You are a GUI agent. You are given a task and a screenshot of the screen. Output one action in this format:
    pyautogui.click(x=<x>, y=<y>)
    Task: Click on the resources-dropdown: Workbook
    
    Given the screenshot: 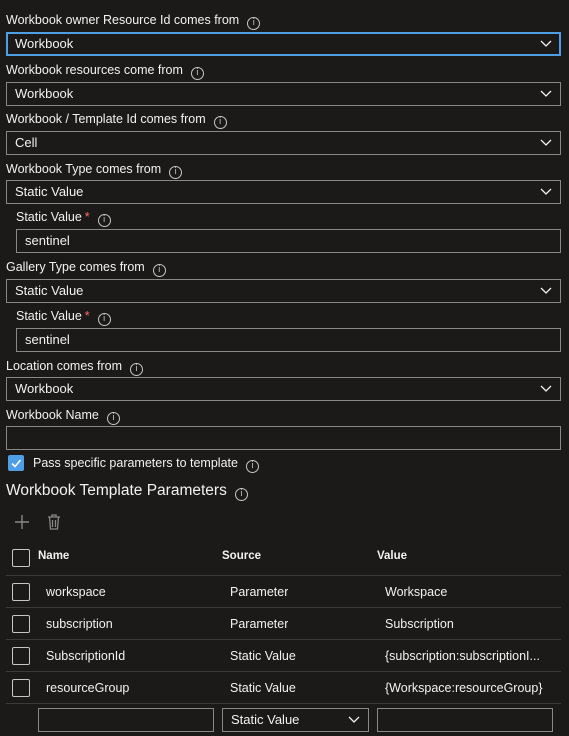 What is the action you would take?
    pyautogui.click(x=283, y=94)
    